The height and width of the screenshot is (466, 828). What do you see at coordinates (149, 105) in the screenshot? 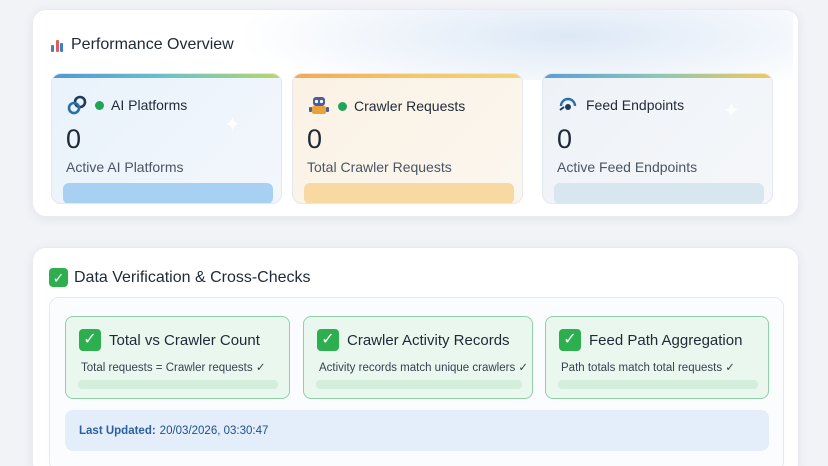
I see `card-title: AI Platforms` at bounding box center [149, 105].